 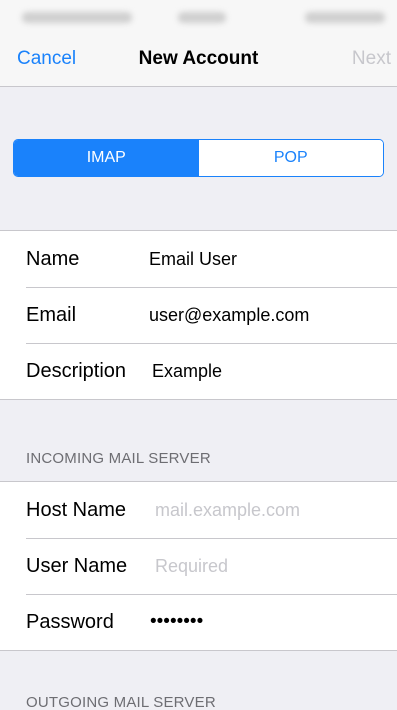 I want to click on host-name-row: Host Name mail.example.com, so click(x=198, y=510).